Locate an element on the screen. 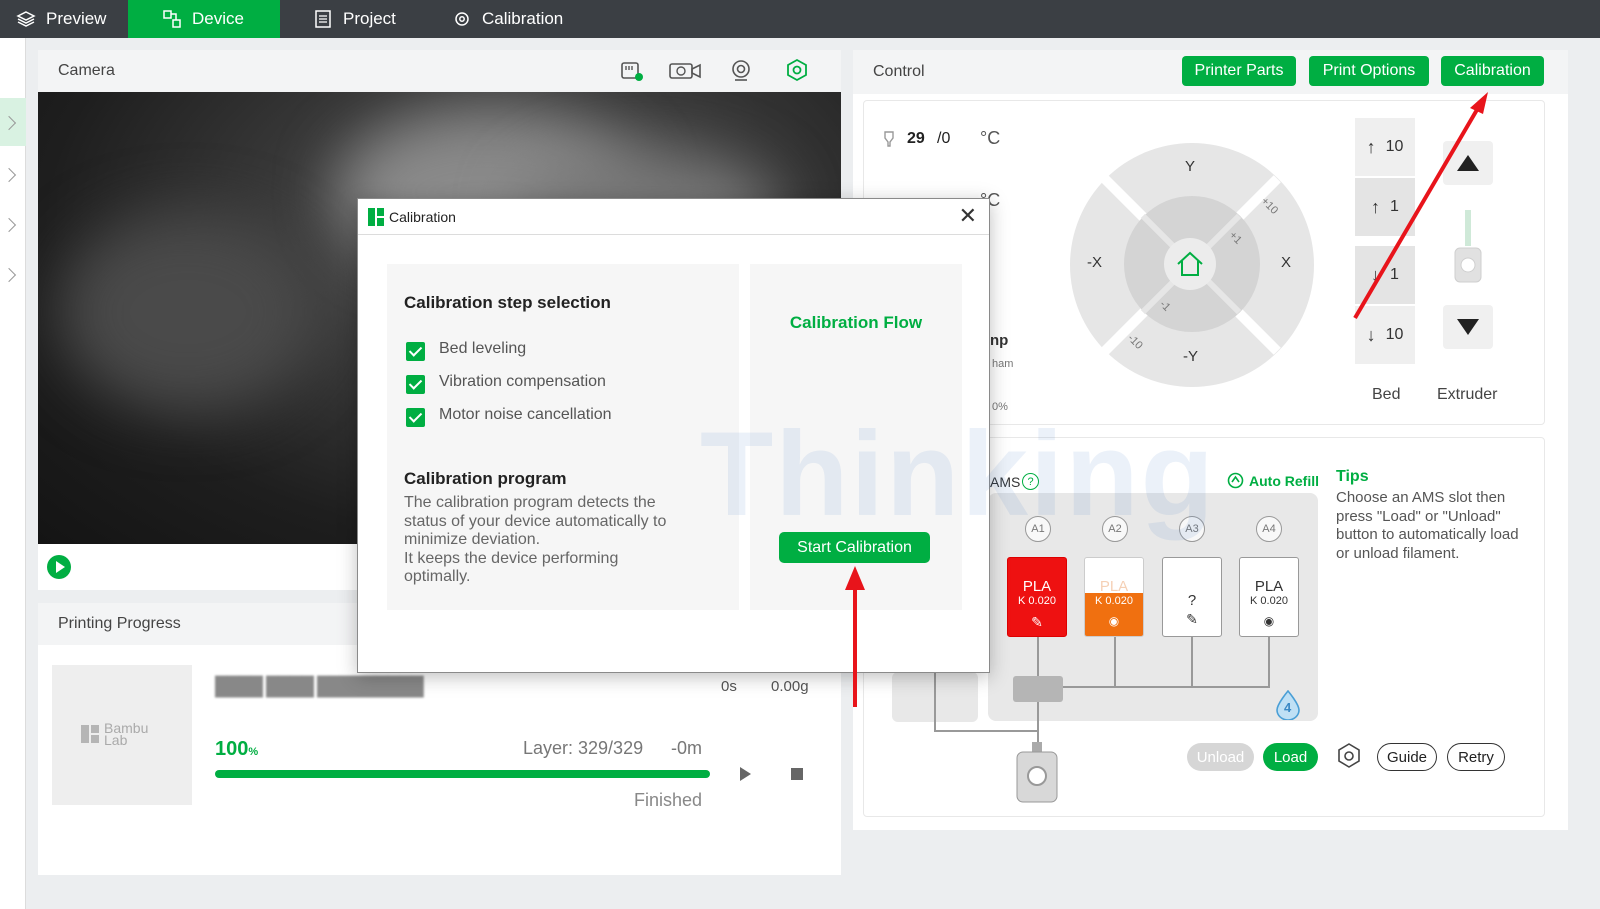 Image resolution: width=1600 pixels, height=909 pixels. annotation-arrow-calibration is located at coordinates (1416, 213).